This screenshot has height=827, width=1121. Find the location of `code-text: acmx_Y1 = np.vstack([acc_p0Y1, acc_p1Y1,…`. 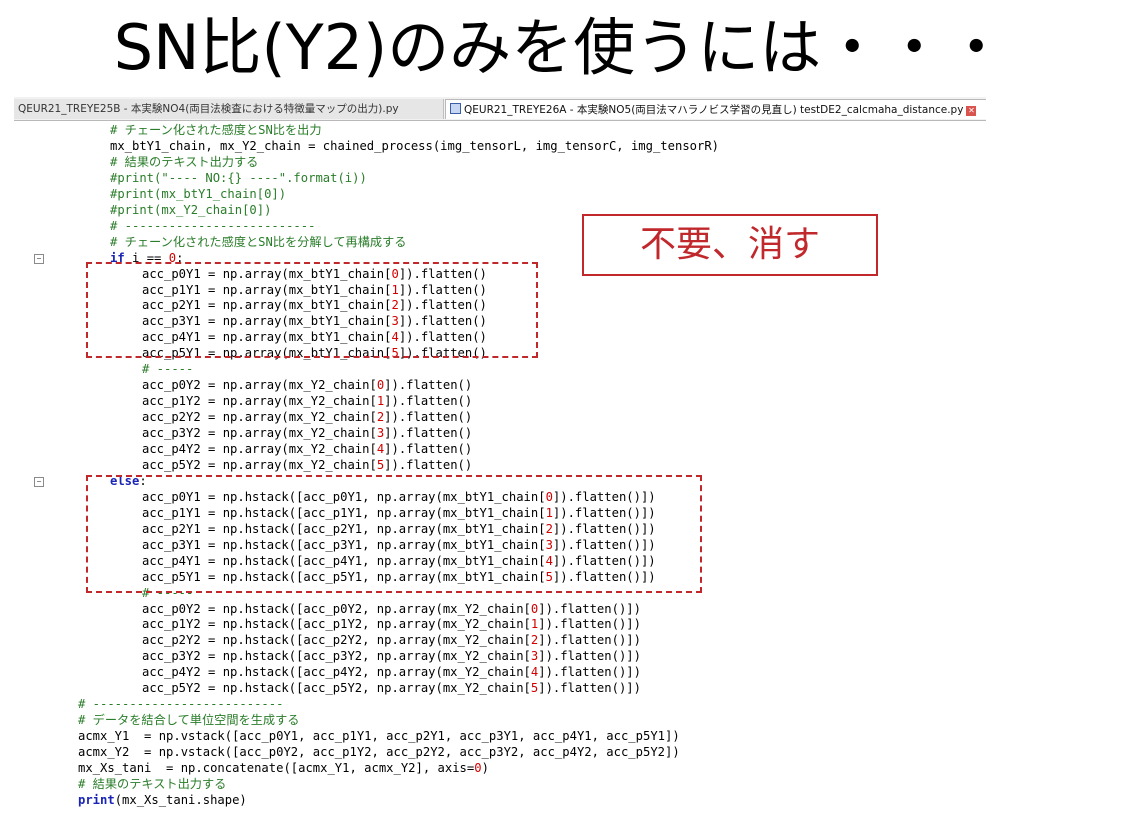

code-text: acmx_Y1 = np.vstack([acc_p0Y1, acc_p1Y1,… is located at coordinates (379, 736).